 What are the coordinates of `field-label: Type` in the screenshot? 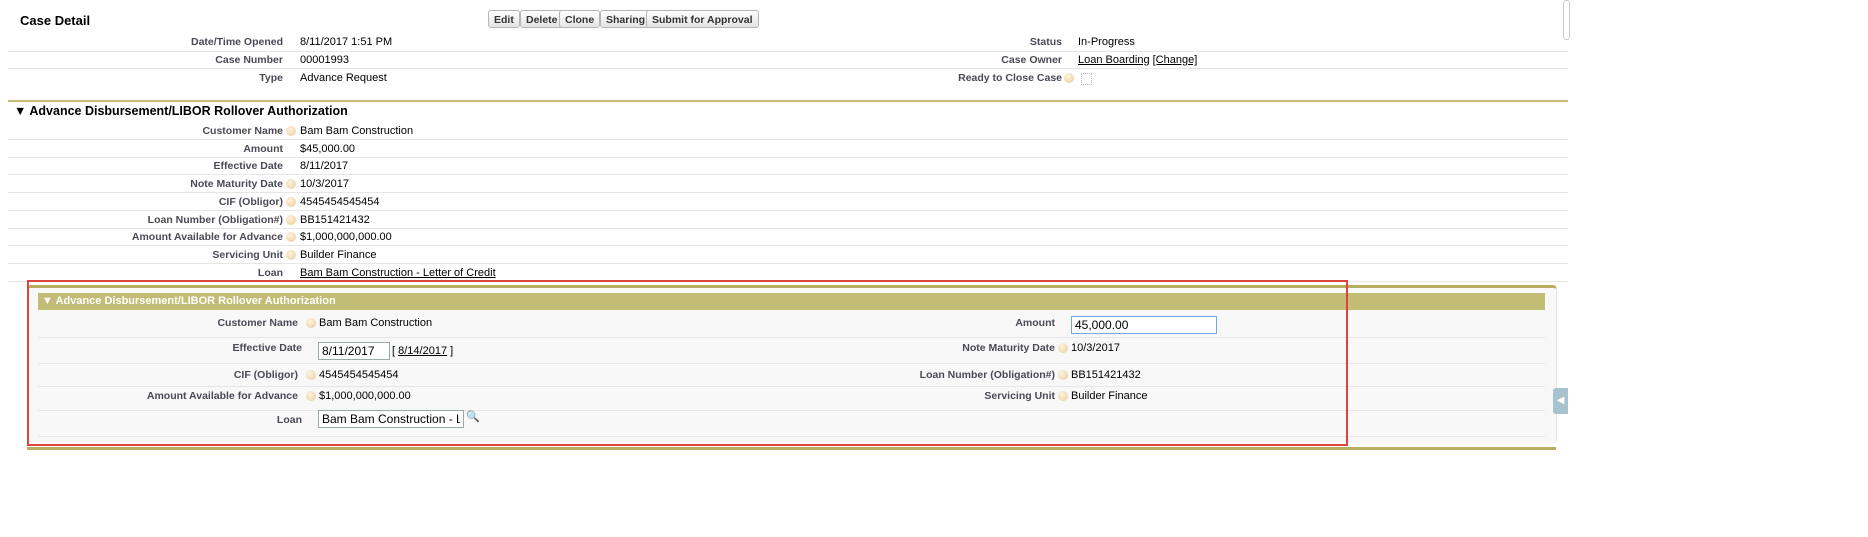 It's located at (271, 78).